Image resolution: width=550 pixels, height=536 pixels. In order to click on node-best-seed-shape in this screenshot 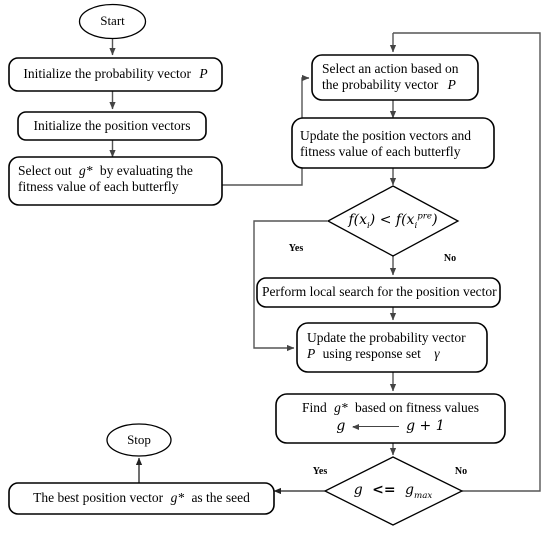, I will do `click(141, 498)`.